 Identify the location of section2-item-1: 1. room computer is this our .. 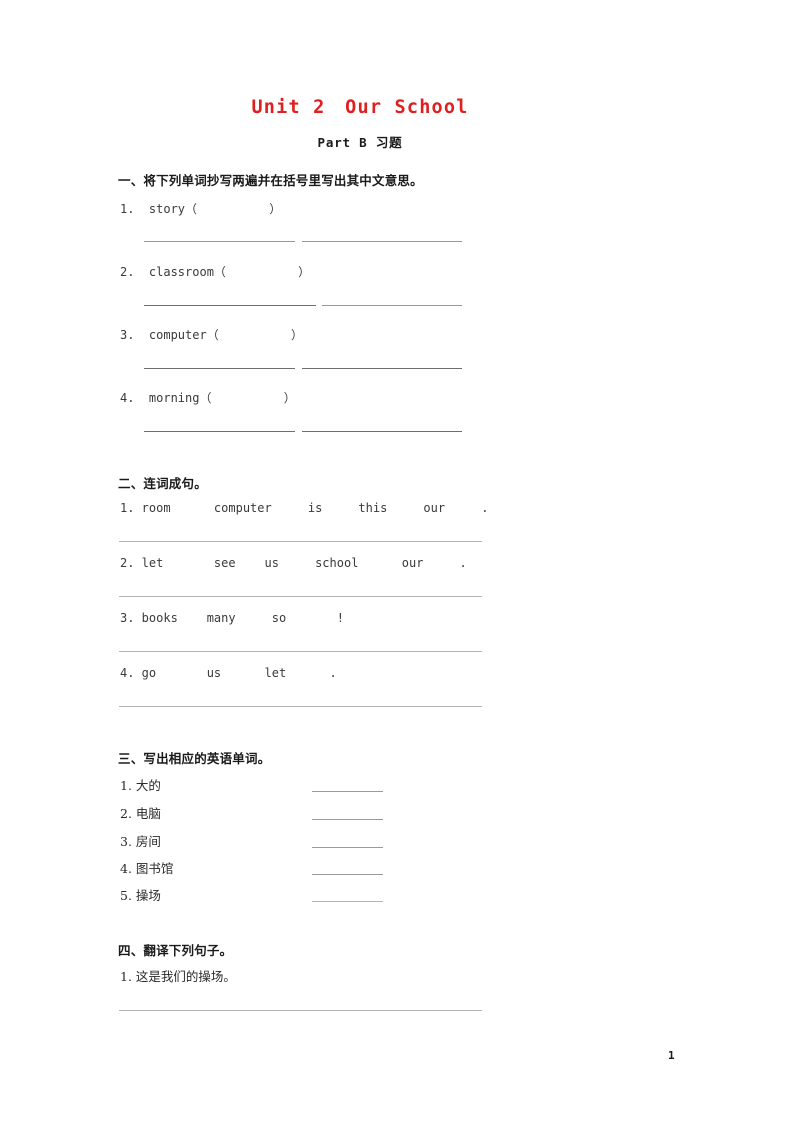
(304, 508).